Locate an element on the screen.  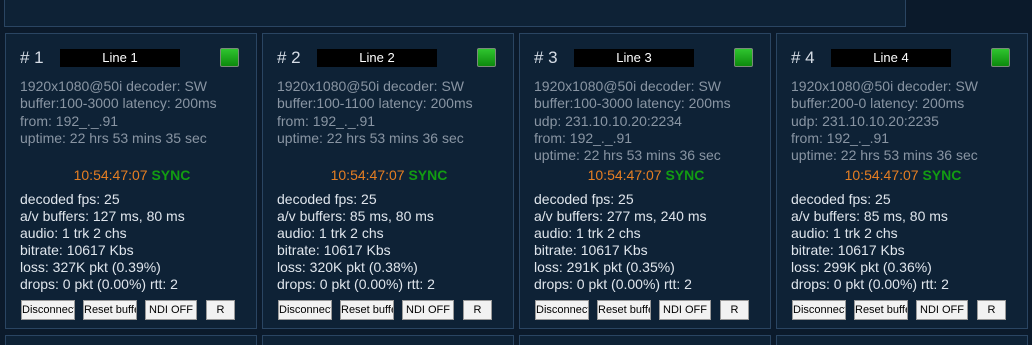
stat-av-buffers: a/v buffers: 127 ms, 80 ms is located at coordinates (102, 216).